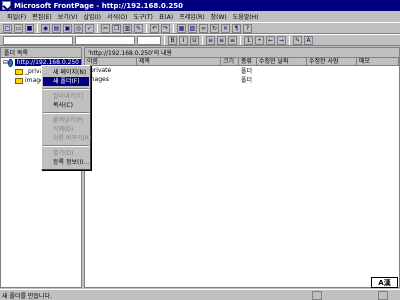 Image resolution: width=400 pixels, height=300 pixels. Describe the element at coordinates (117, 16) in the screenshot. I see `menu-format: 서식(O)` at that location.